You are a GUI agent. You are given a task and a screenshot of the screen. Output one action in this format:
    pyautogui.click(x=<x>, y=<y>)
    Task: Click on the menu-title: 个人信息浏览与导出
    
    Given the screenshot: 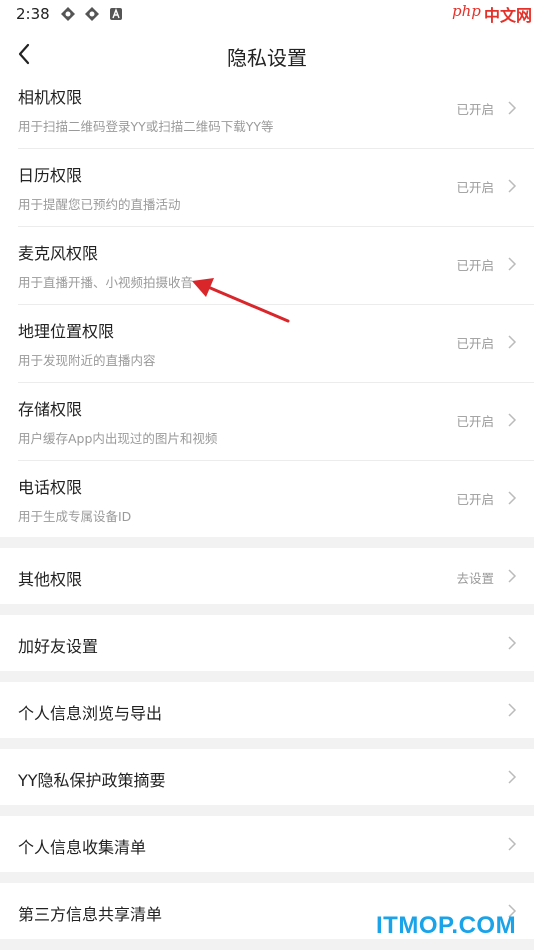 What is the action you would take?
    pyautogui.click(x=90, y=713)
    